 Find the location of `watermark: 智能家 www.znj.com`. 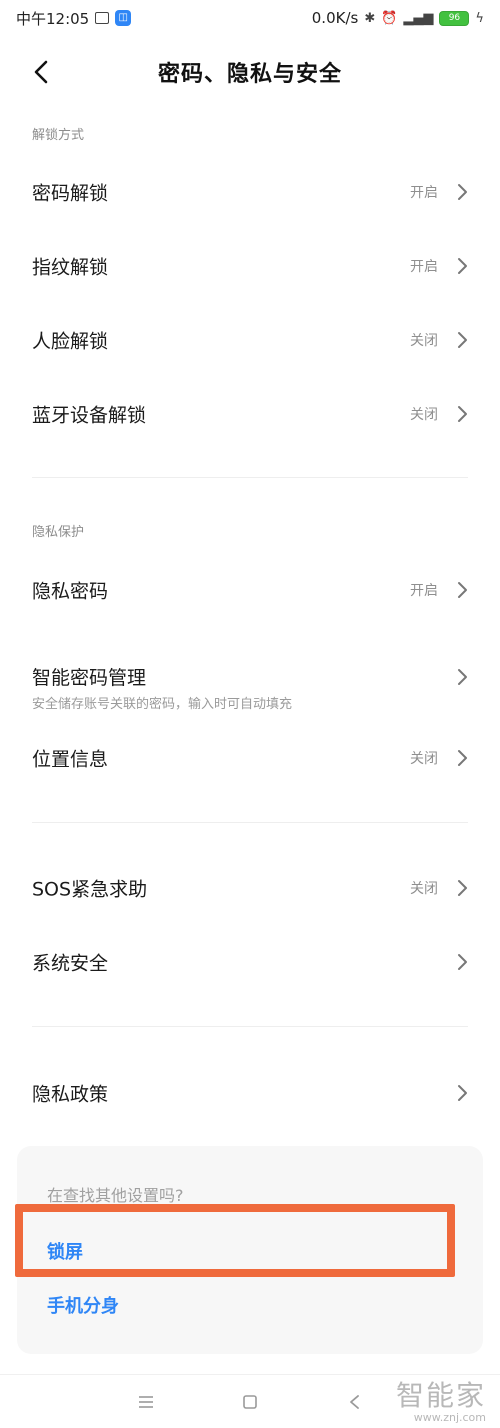

watermark: 智能家 www.znj.com is located at coordinates (440, 1402).